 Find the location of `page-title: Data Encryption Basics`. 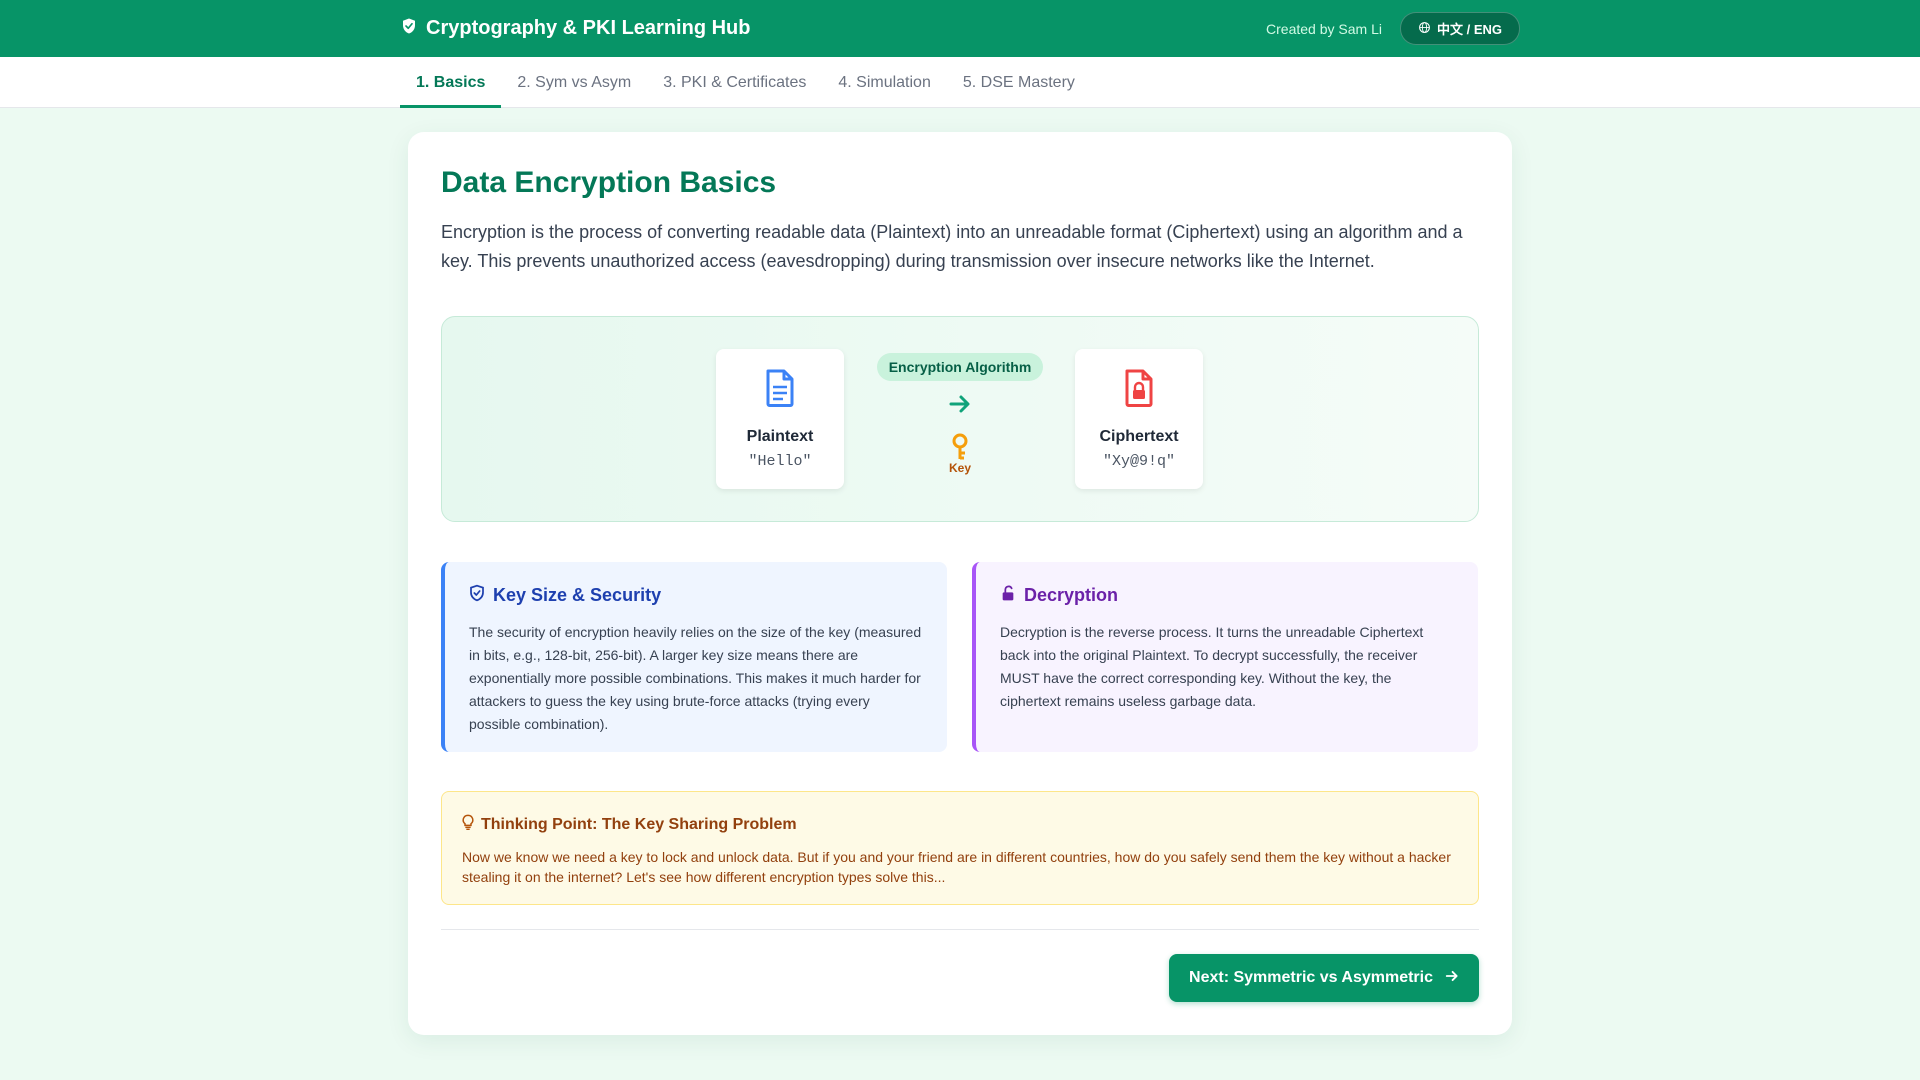

page-title: Data Encryption Basics is located at coordinates (609, 182).